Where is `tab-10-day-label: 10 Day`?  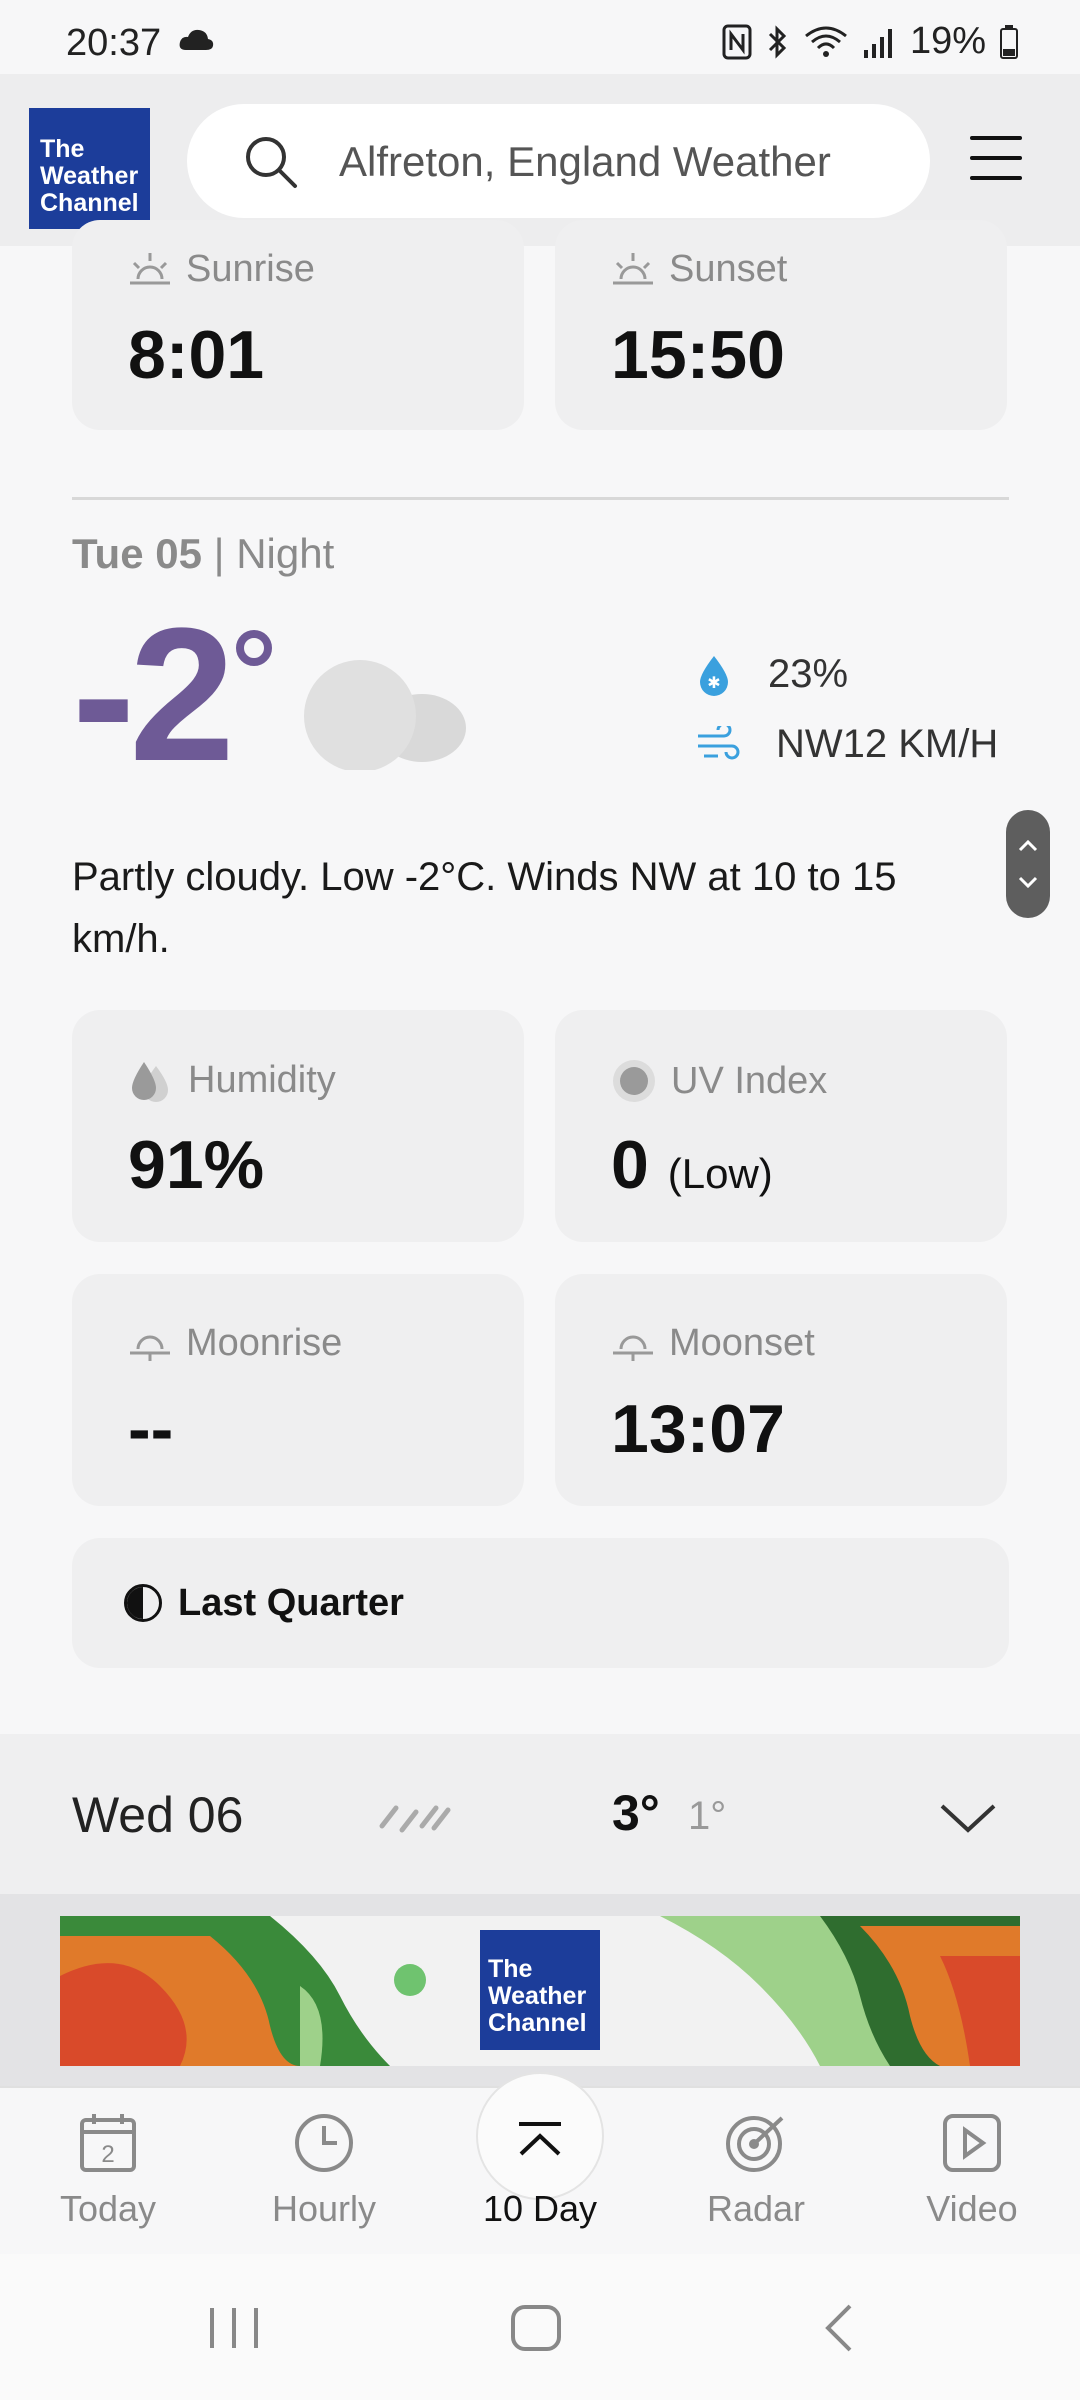 tab-10-day-label: 10 Day is located at coordinates (540, 2208).